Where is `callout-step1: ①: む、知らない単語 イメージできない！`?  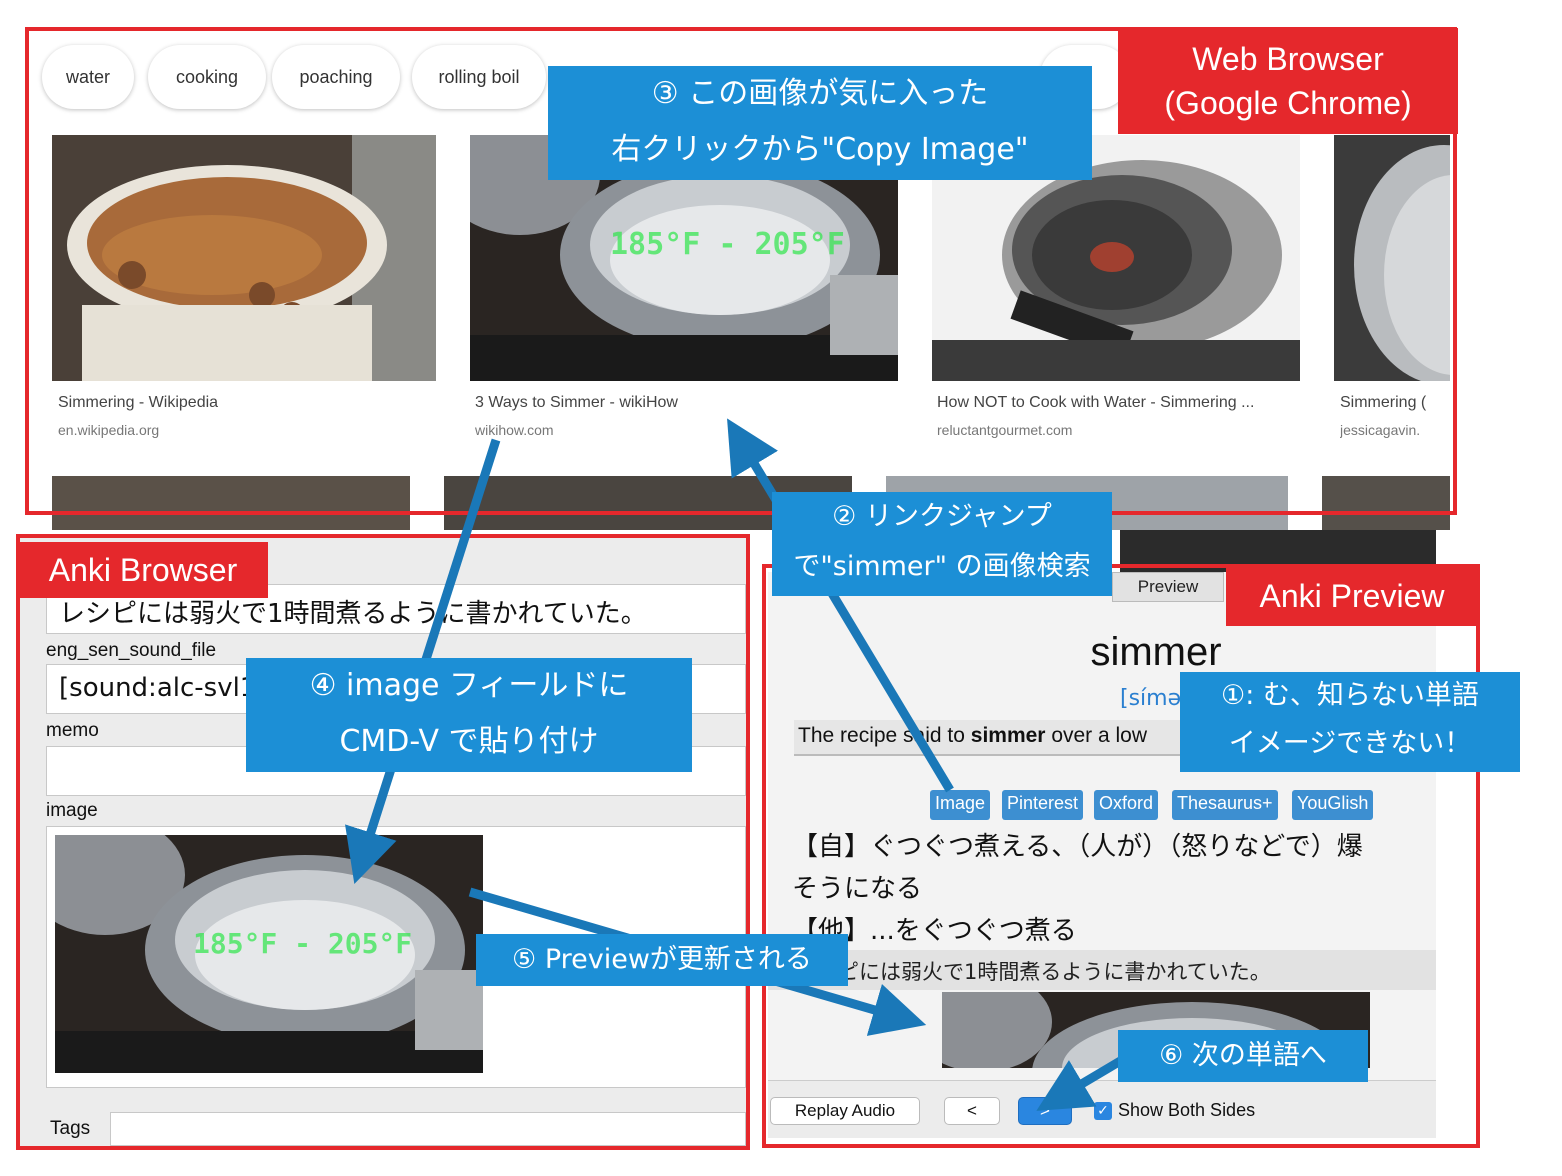
callout-step1: ①: む、知らない単語 イメージできない！ is located at coordinates (1350, 722).